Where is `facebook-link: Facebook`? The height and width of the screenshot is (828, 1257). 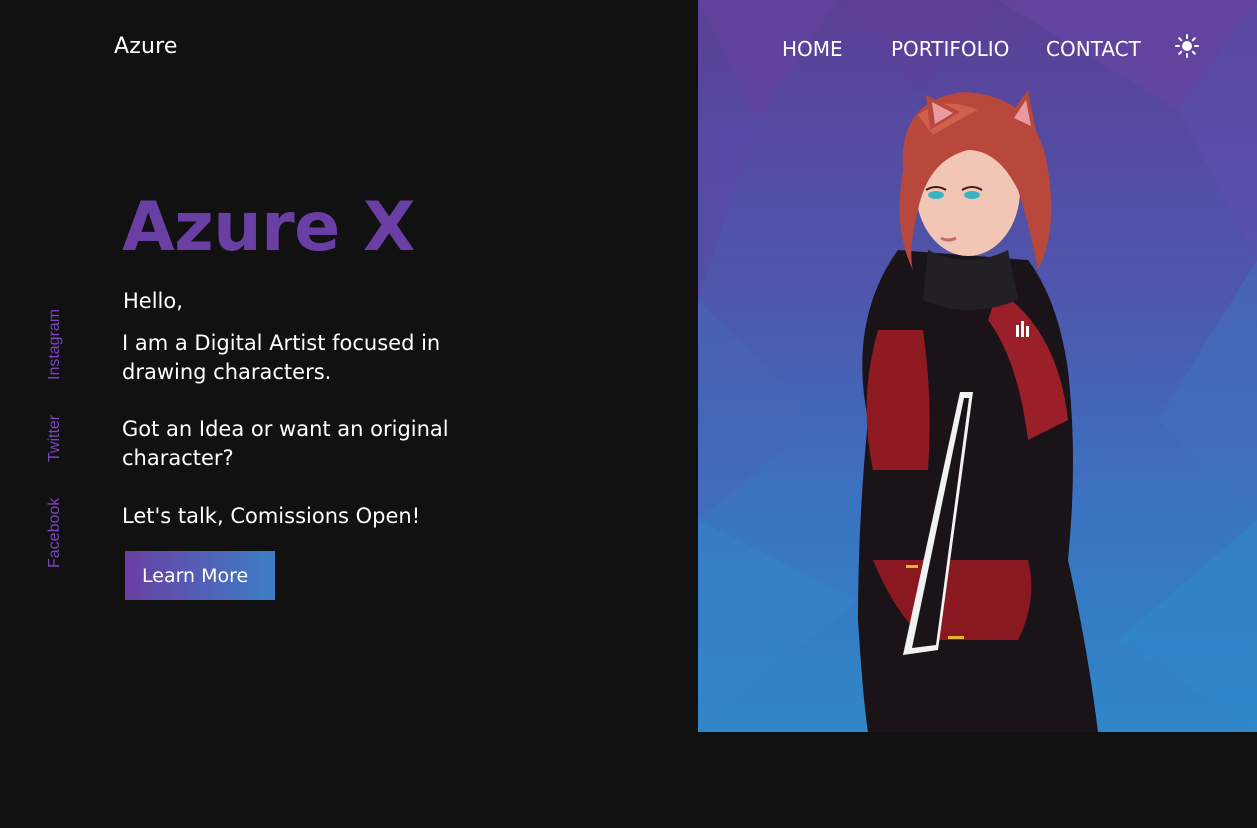
facebook-link: Facebook is located at coordinates (55, 533).